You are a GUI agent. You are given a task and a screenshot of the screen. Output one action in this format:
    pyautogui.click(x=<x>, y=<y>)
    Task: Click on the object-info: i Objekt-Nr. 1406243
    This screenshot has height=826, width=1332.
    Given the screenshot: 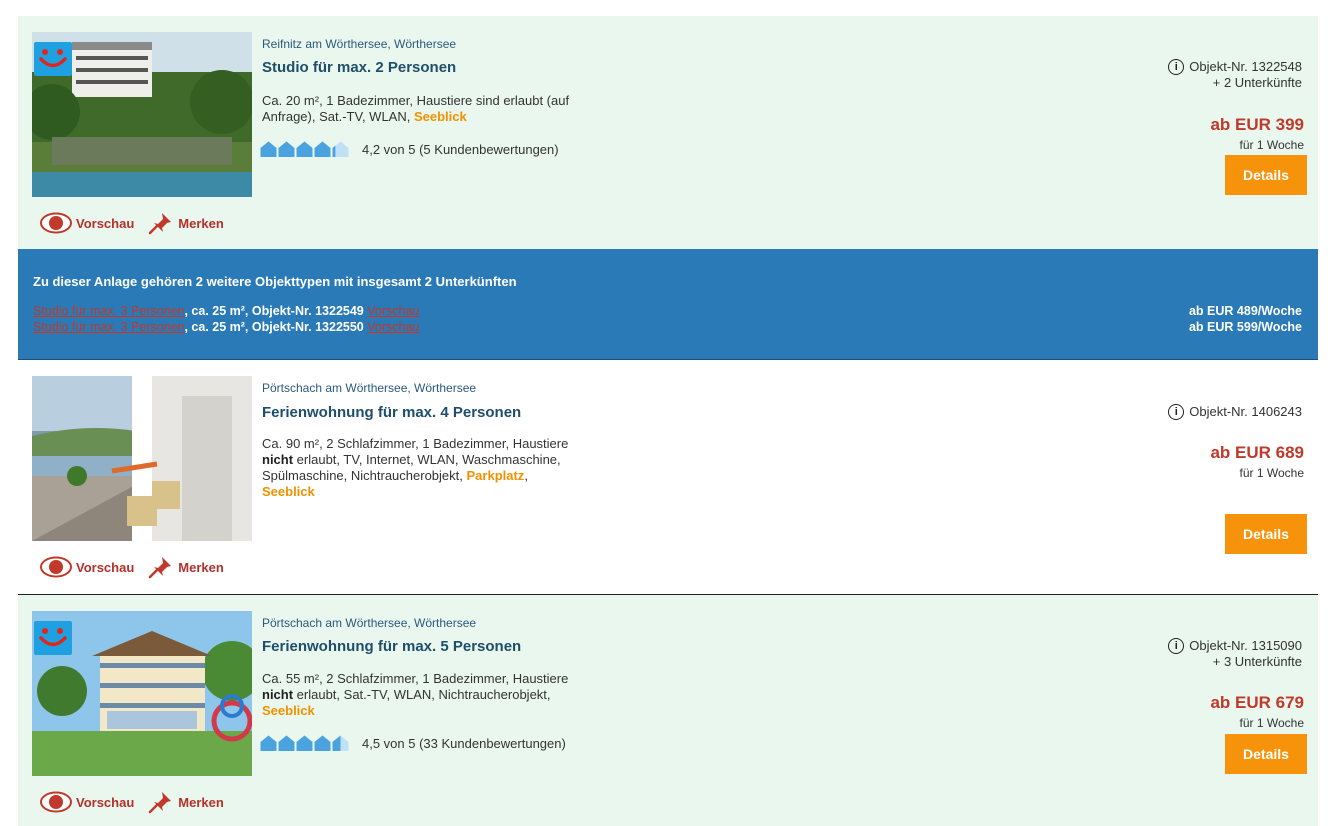 What is the action you would take?
    pyautogui.click(x=1235, y=412)
    